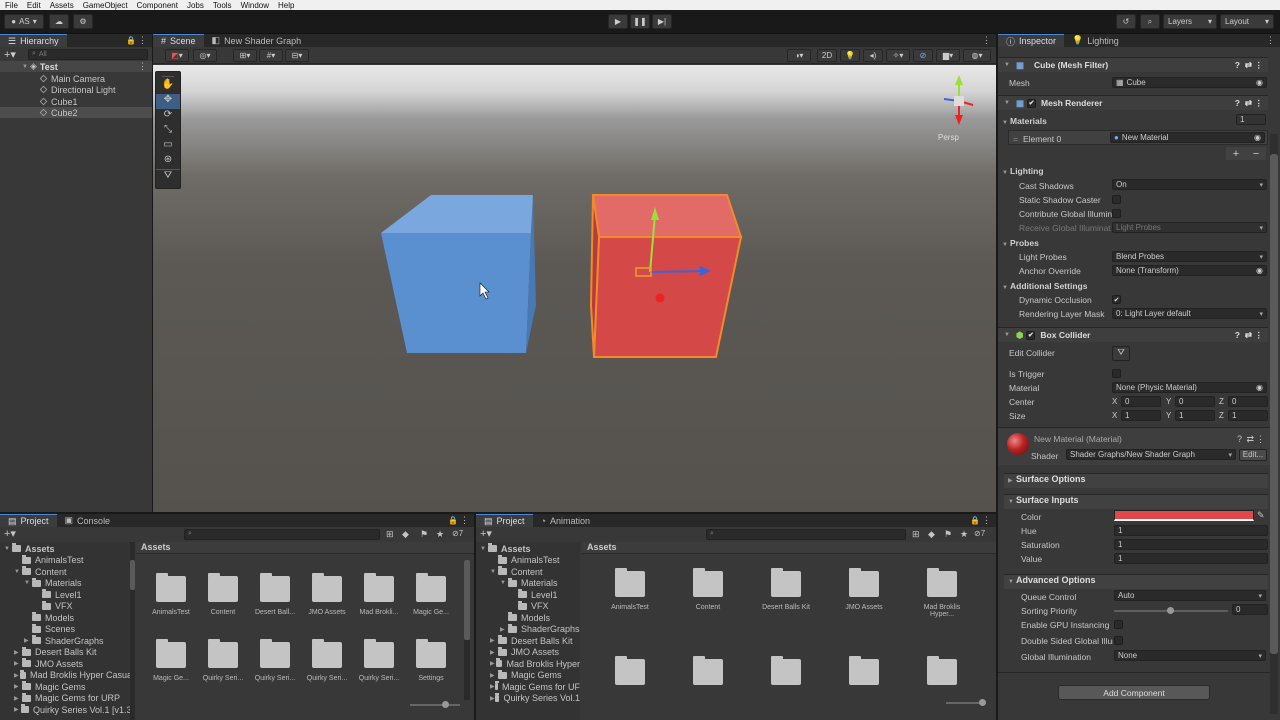  I want to click on collider-material-field: None (Physic Material) ◉, so click(1189, 387).